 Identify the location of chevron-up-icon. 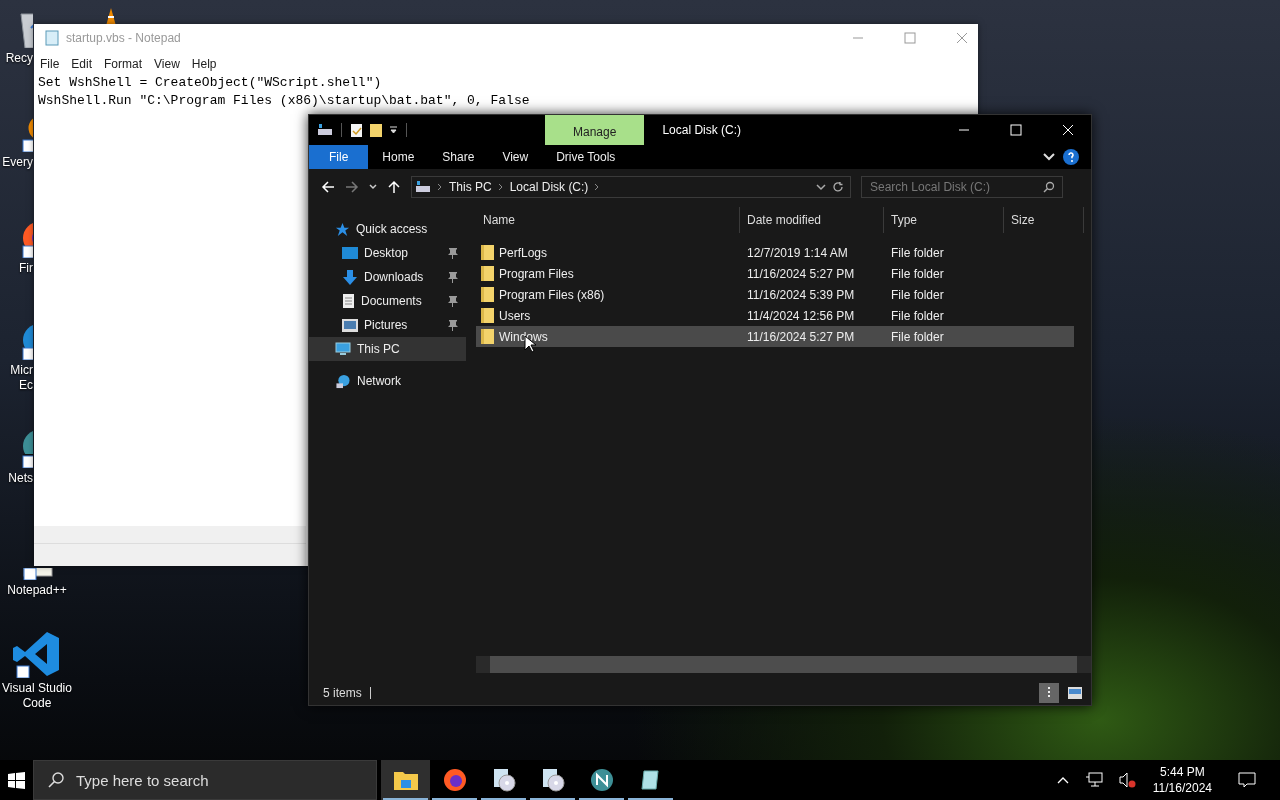
(1062, 780).